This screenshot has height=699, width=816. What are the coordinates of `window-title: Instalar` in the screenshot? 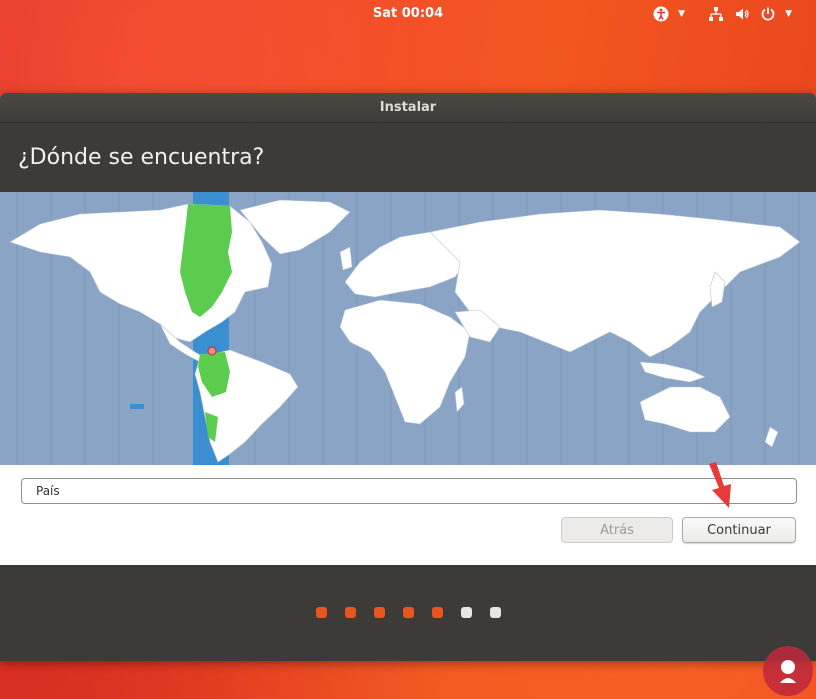 It's located at (408, 107).